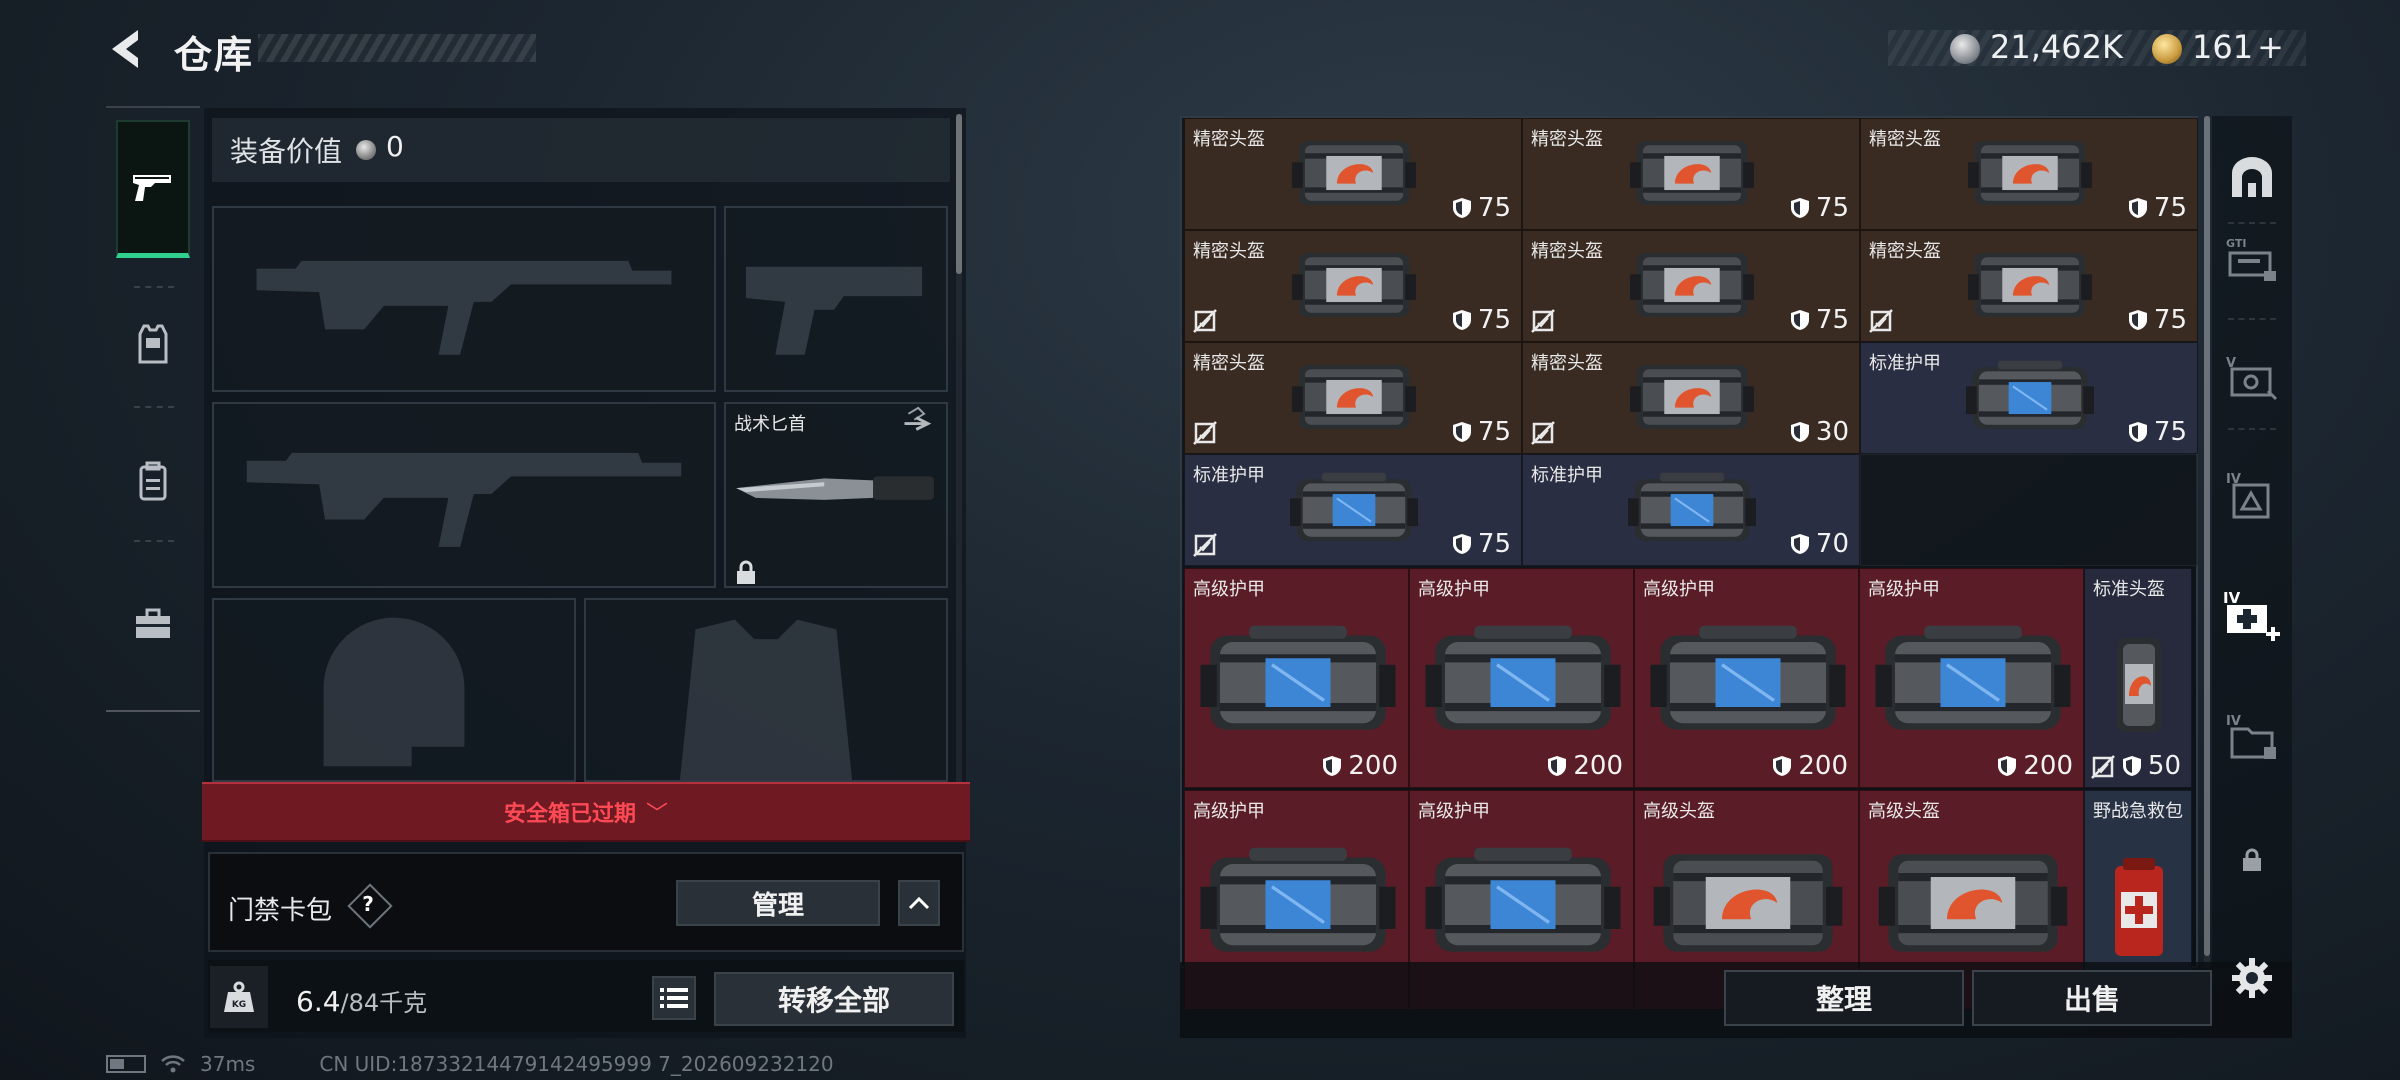 The width and height of the screenshot is (2400, 1080). Describe the element at coordinates (569, 814) in the screenshot. I see `safebox-expired-text: 安全箱已过期` at that location.